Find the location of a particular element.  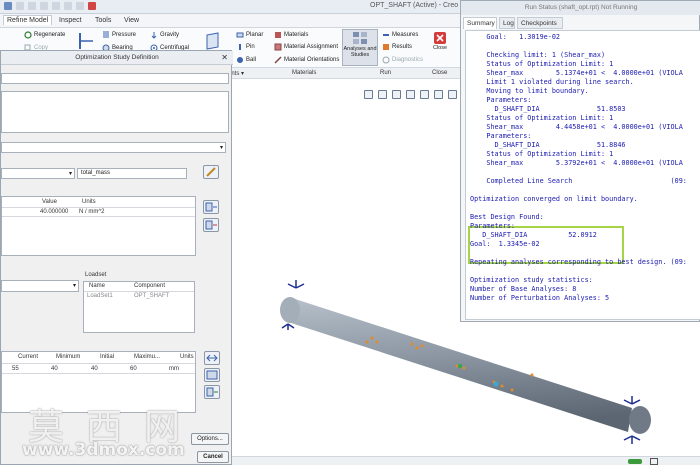

cancel-button: Cancel is located at coordinates (213, 457).